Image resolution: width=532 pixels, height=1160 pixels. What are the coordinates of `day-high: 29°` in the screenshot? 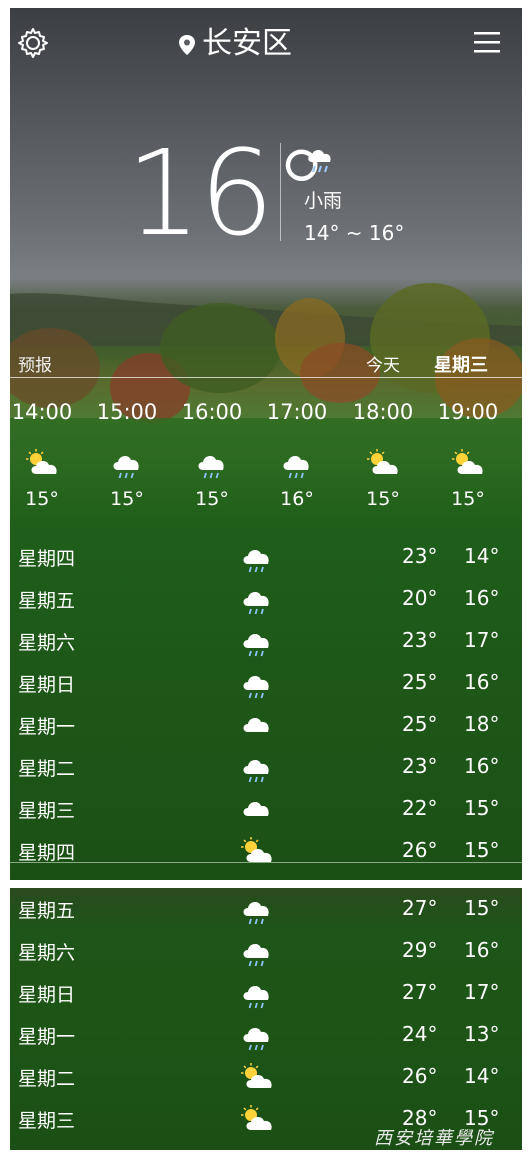 It's located at (420, 950).